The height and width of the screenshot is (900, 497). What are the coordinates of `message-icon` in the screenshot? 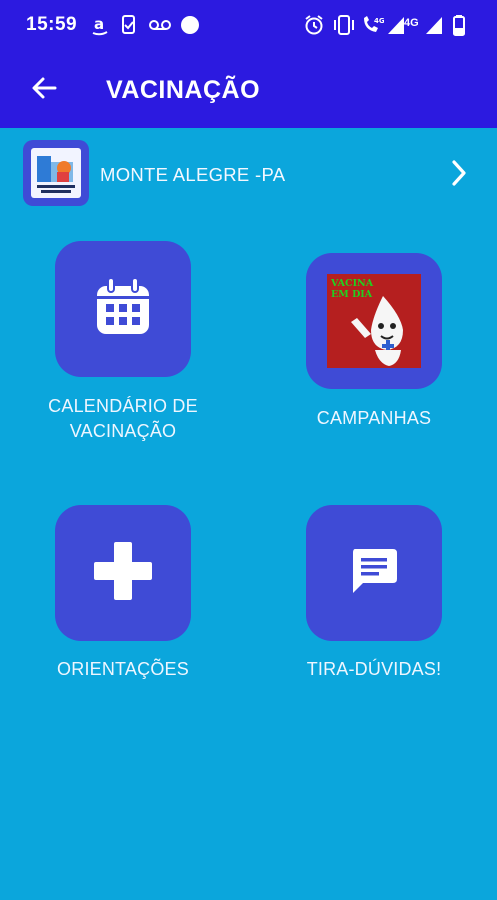 It's located at (374, 573).